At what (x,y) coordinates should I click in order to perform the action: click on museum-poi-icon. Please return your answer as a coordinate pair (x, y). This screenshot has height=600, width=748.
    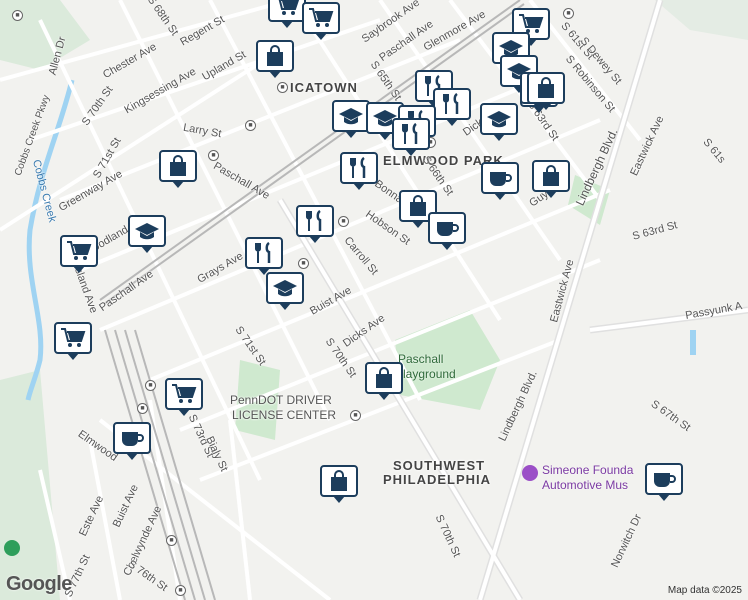
    Looking at the image, I should click on (530, 473).